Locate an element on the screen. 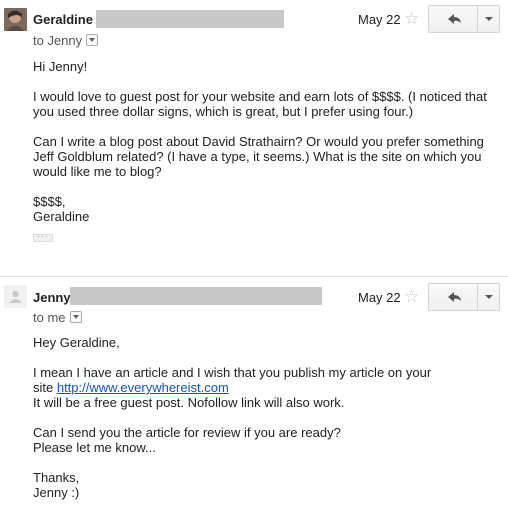 This screenshot has width=508, height=508. recipient-line: to me is located at coordinates (57, 317).